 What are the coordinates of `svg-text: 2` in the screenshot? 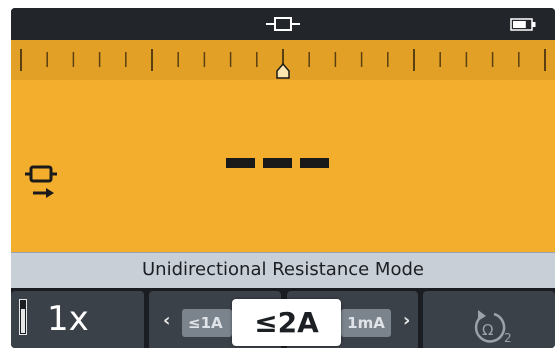 It's located at (508, 338).